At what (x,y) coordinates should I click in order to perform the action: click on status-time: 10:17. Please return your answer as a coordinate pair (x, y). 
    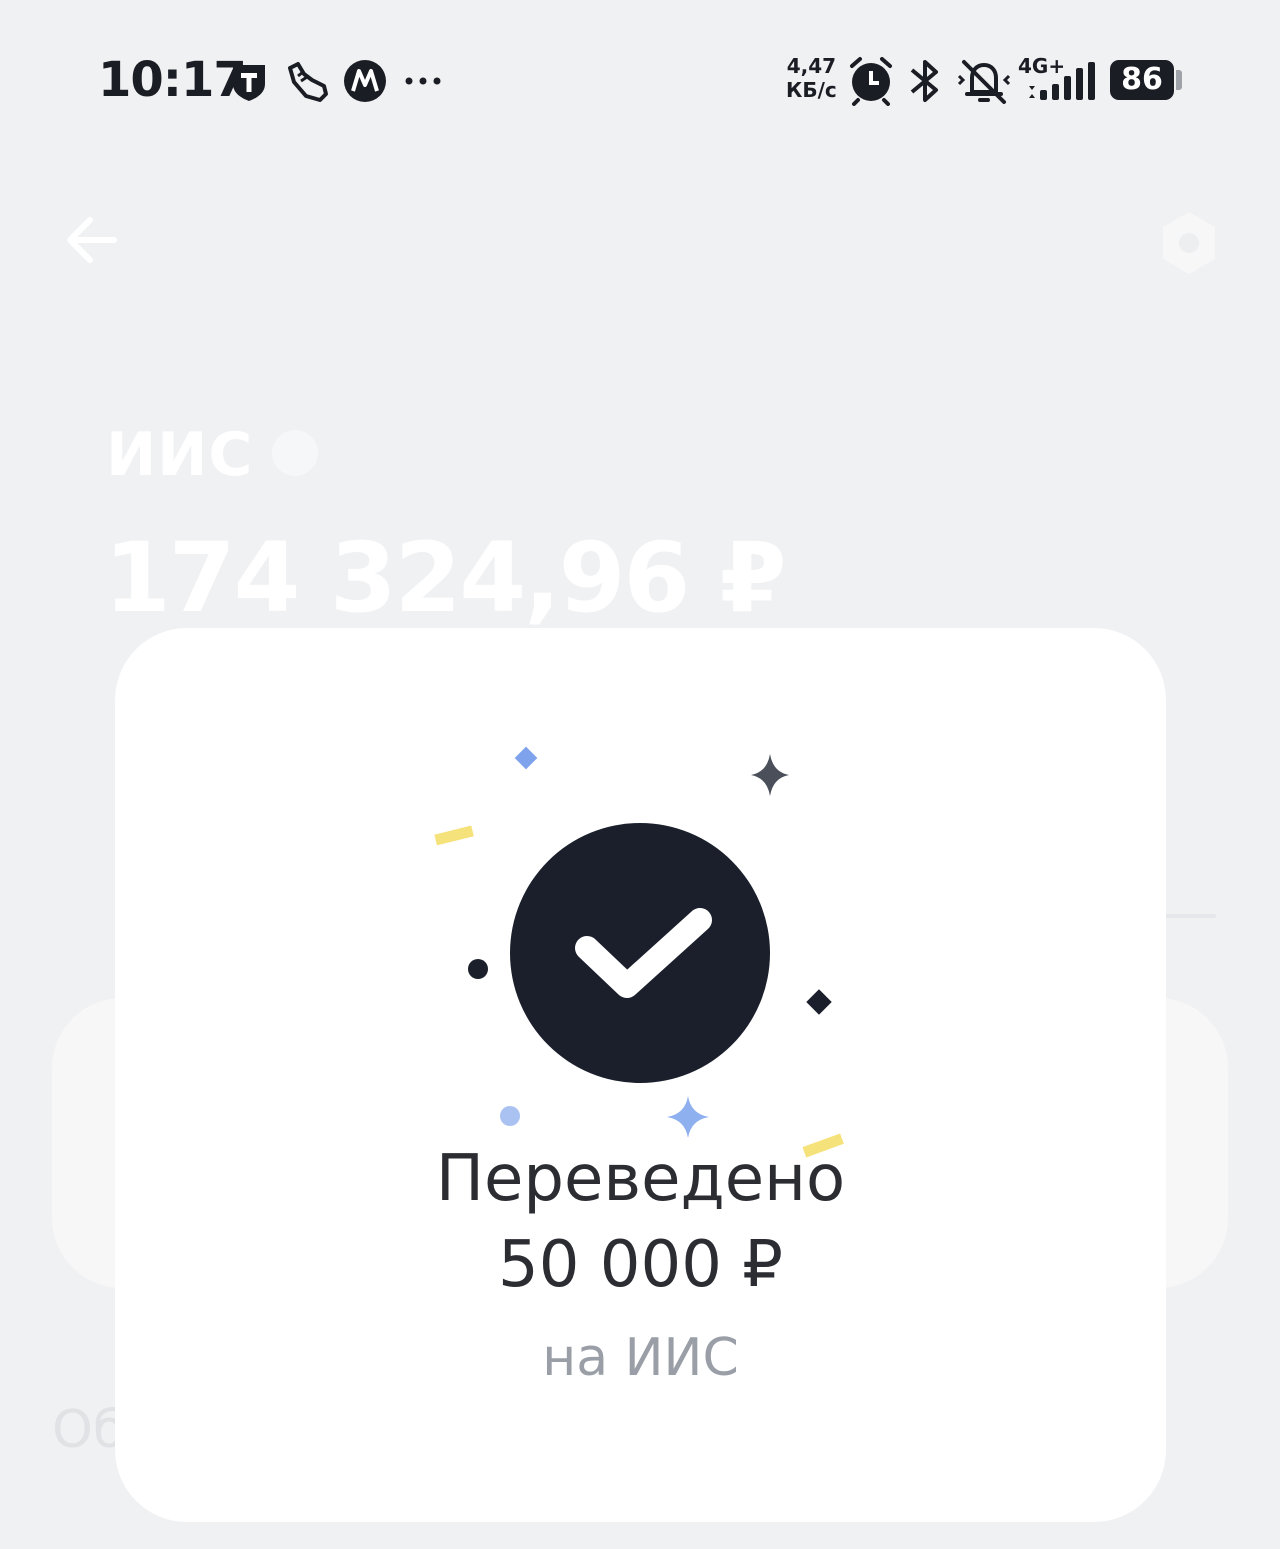
    Looking at the image, I should click on (172, 80).